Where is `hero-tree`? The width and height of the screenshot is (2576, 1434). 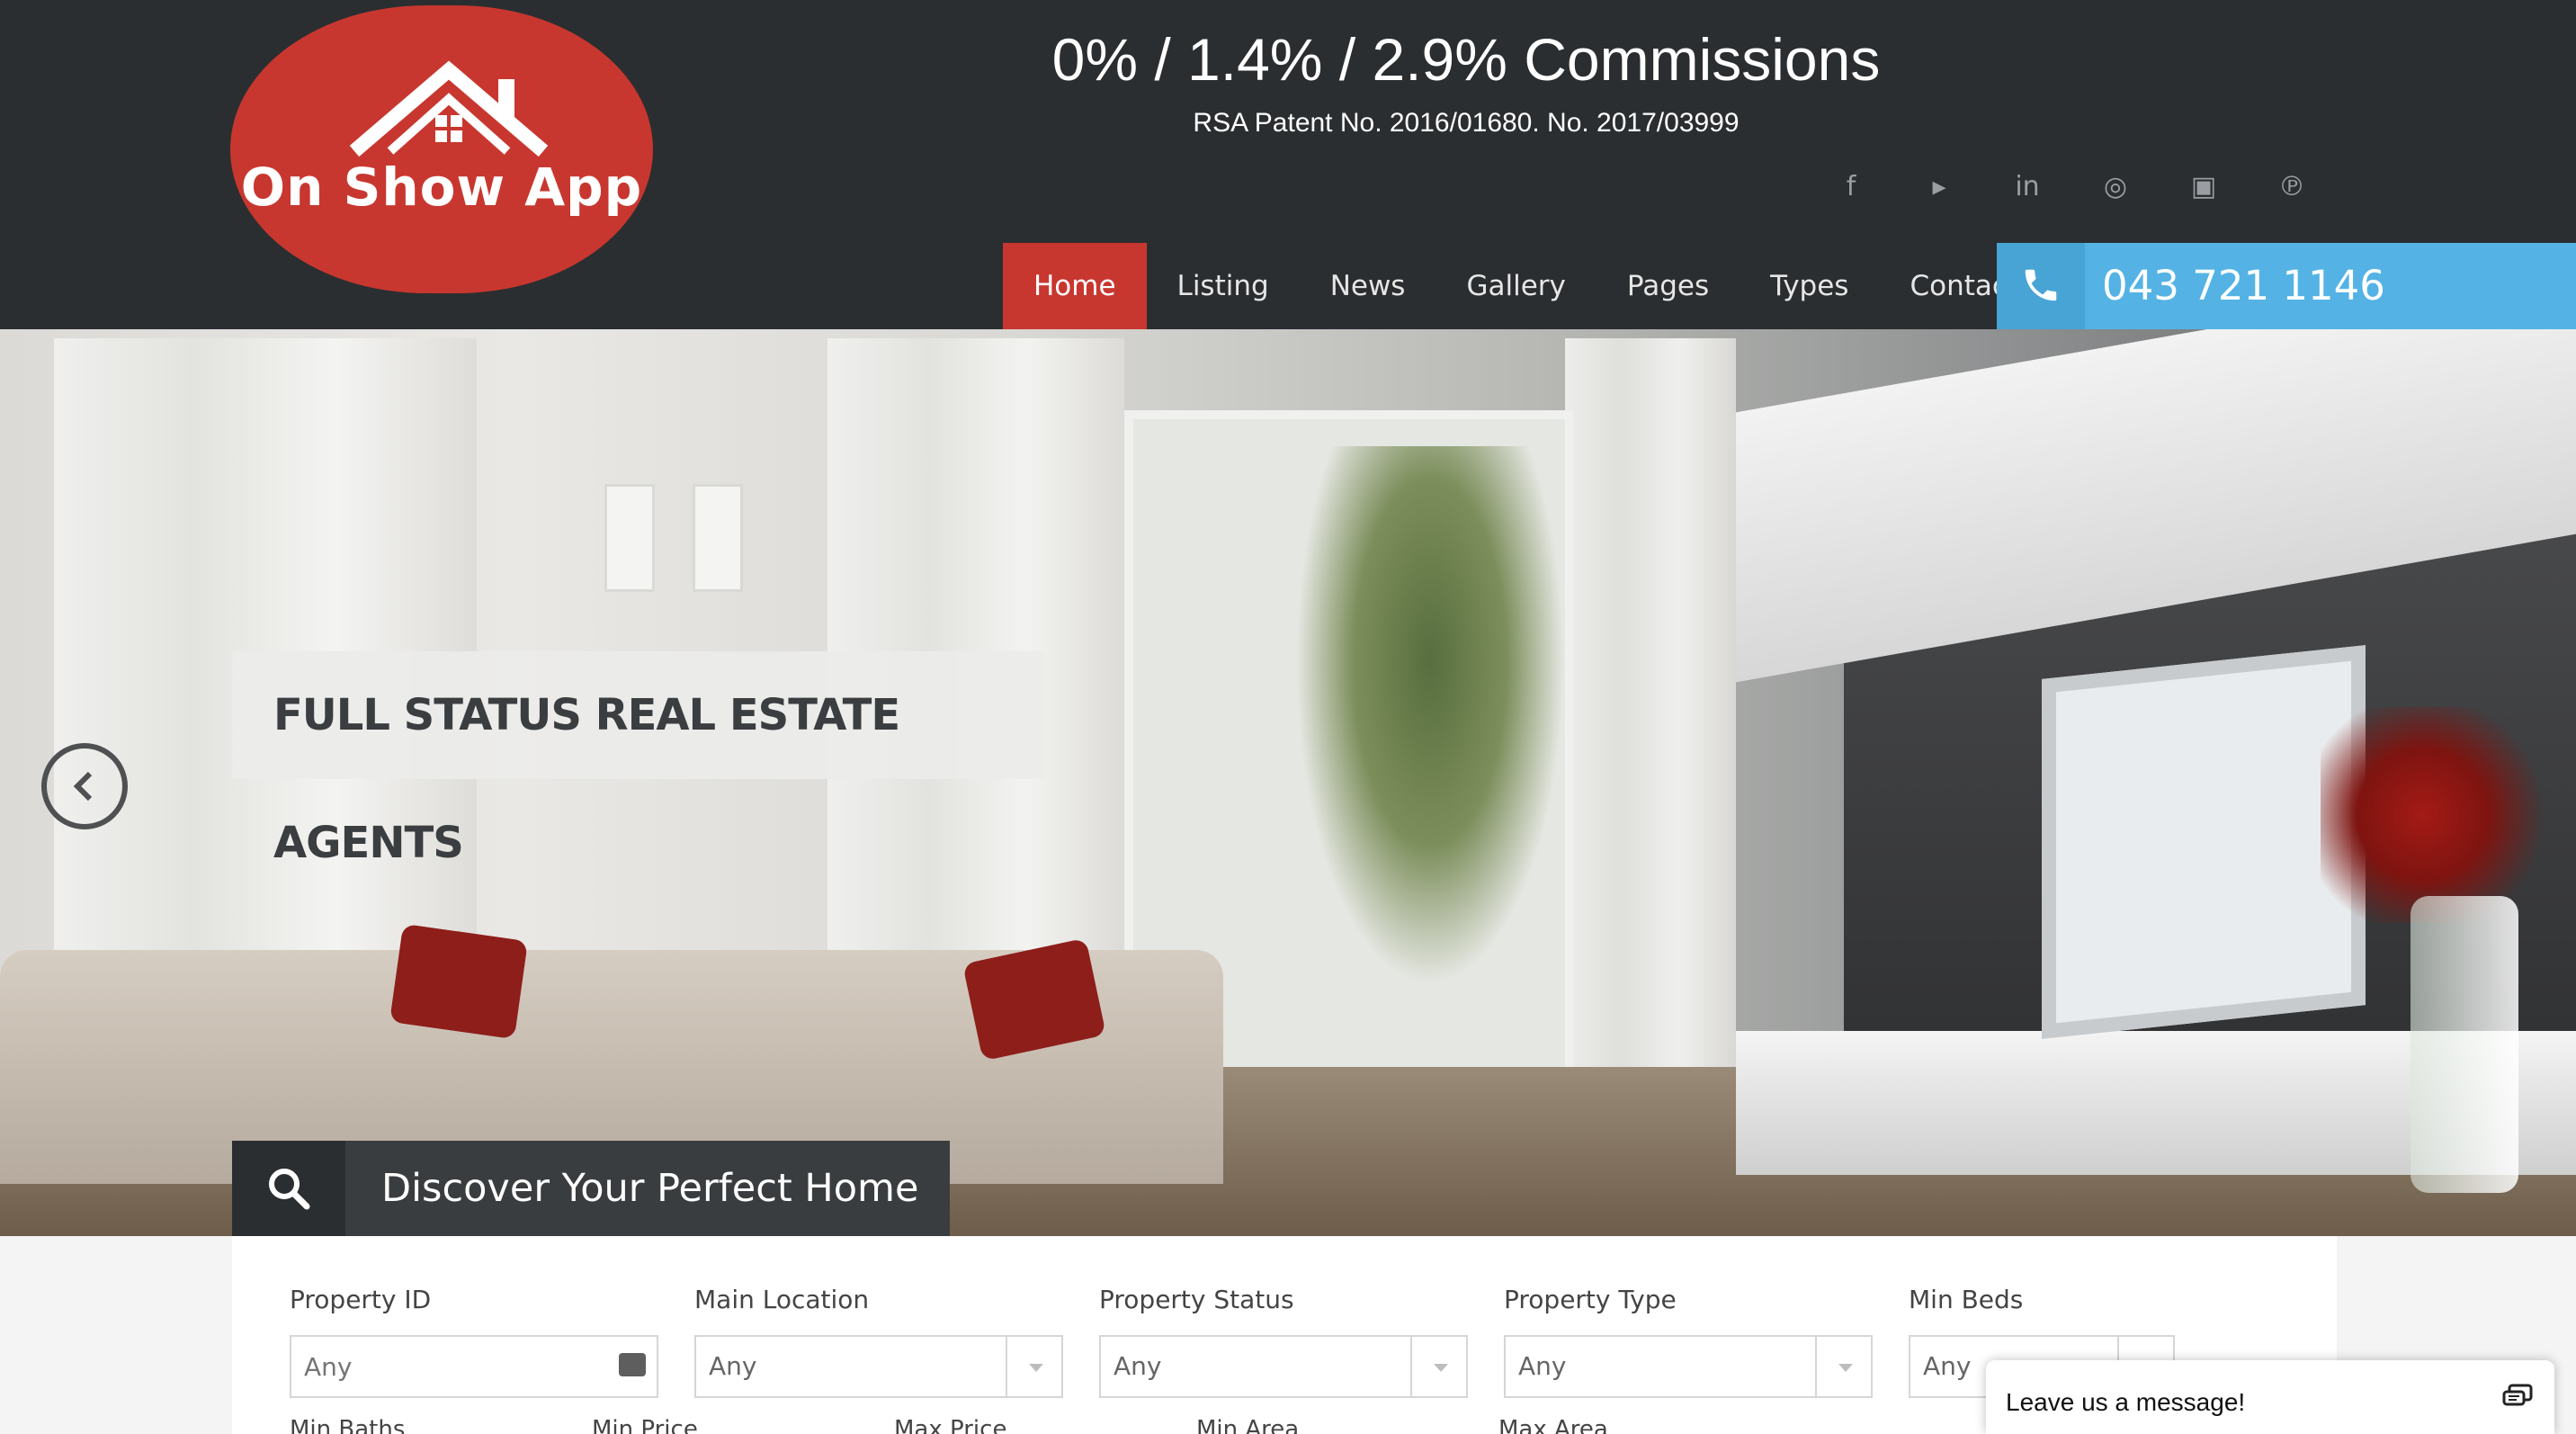 hero-tree is located at coordinates (1430, 716).